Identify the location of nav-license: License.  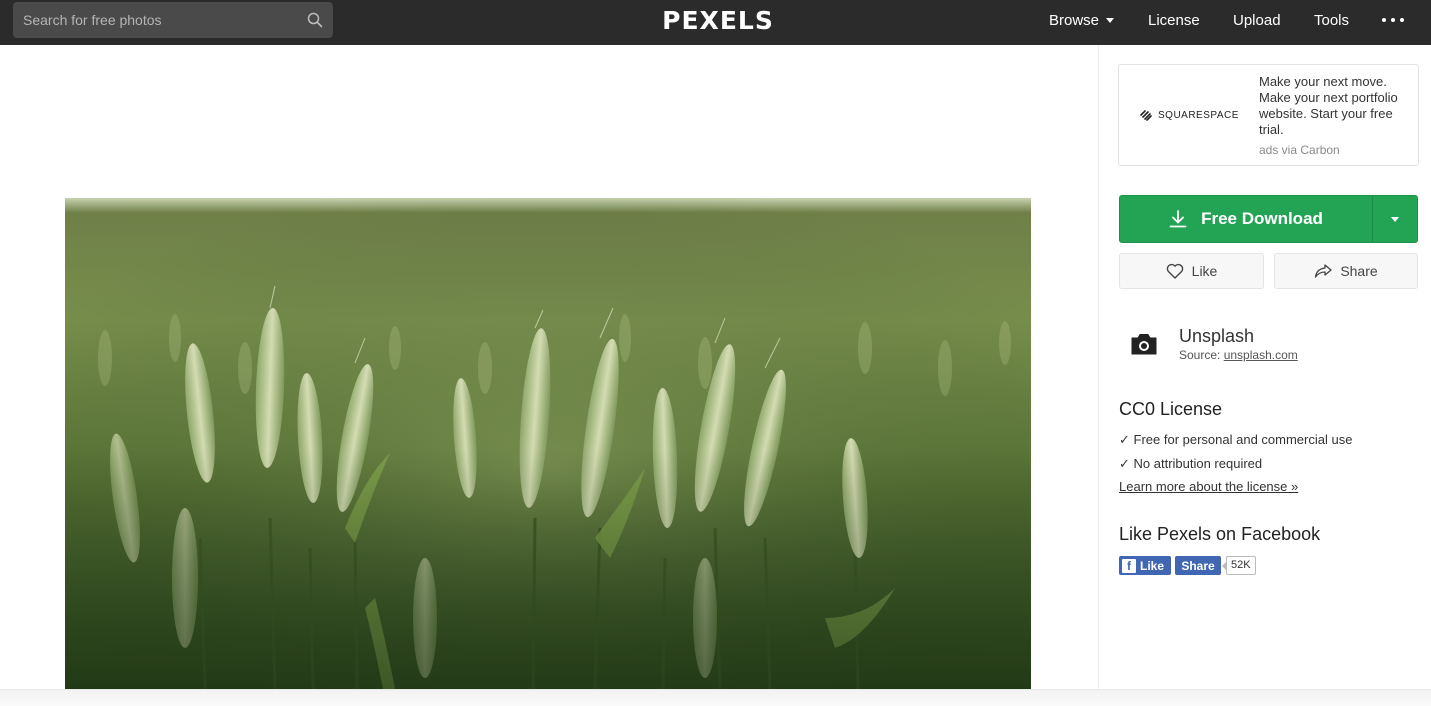
(1174, 20).